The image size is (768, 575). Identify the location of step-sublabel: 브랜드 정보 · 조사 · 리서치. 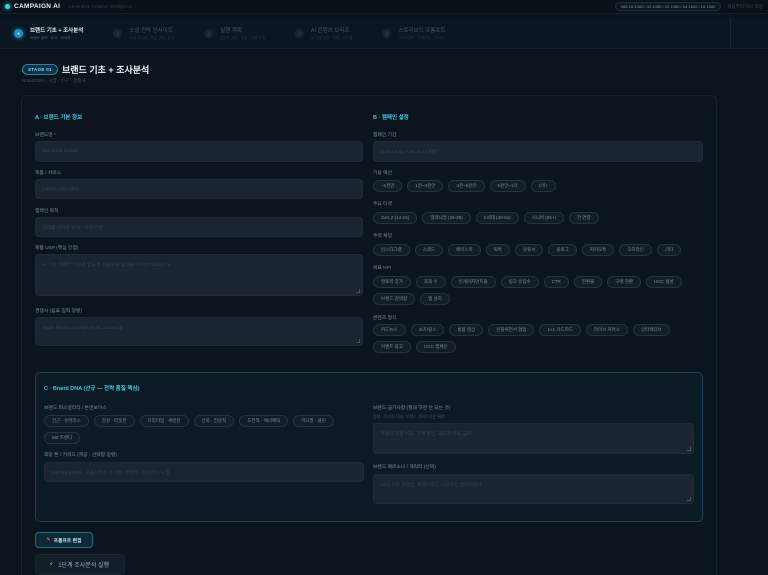
(50, 37).